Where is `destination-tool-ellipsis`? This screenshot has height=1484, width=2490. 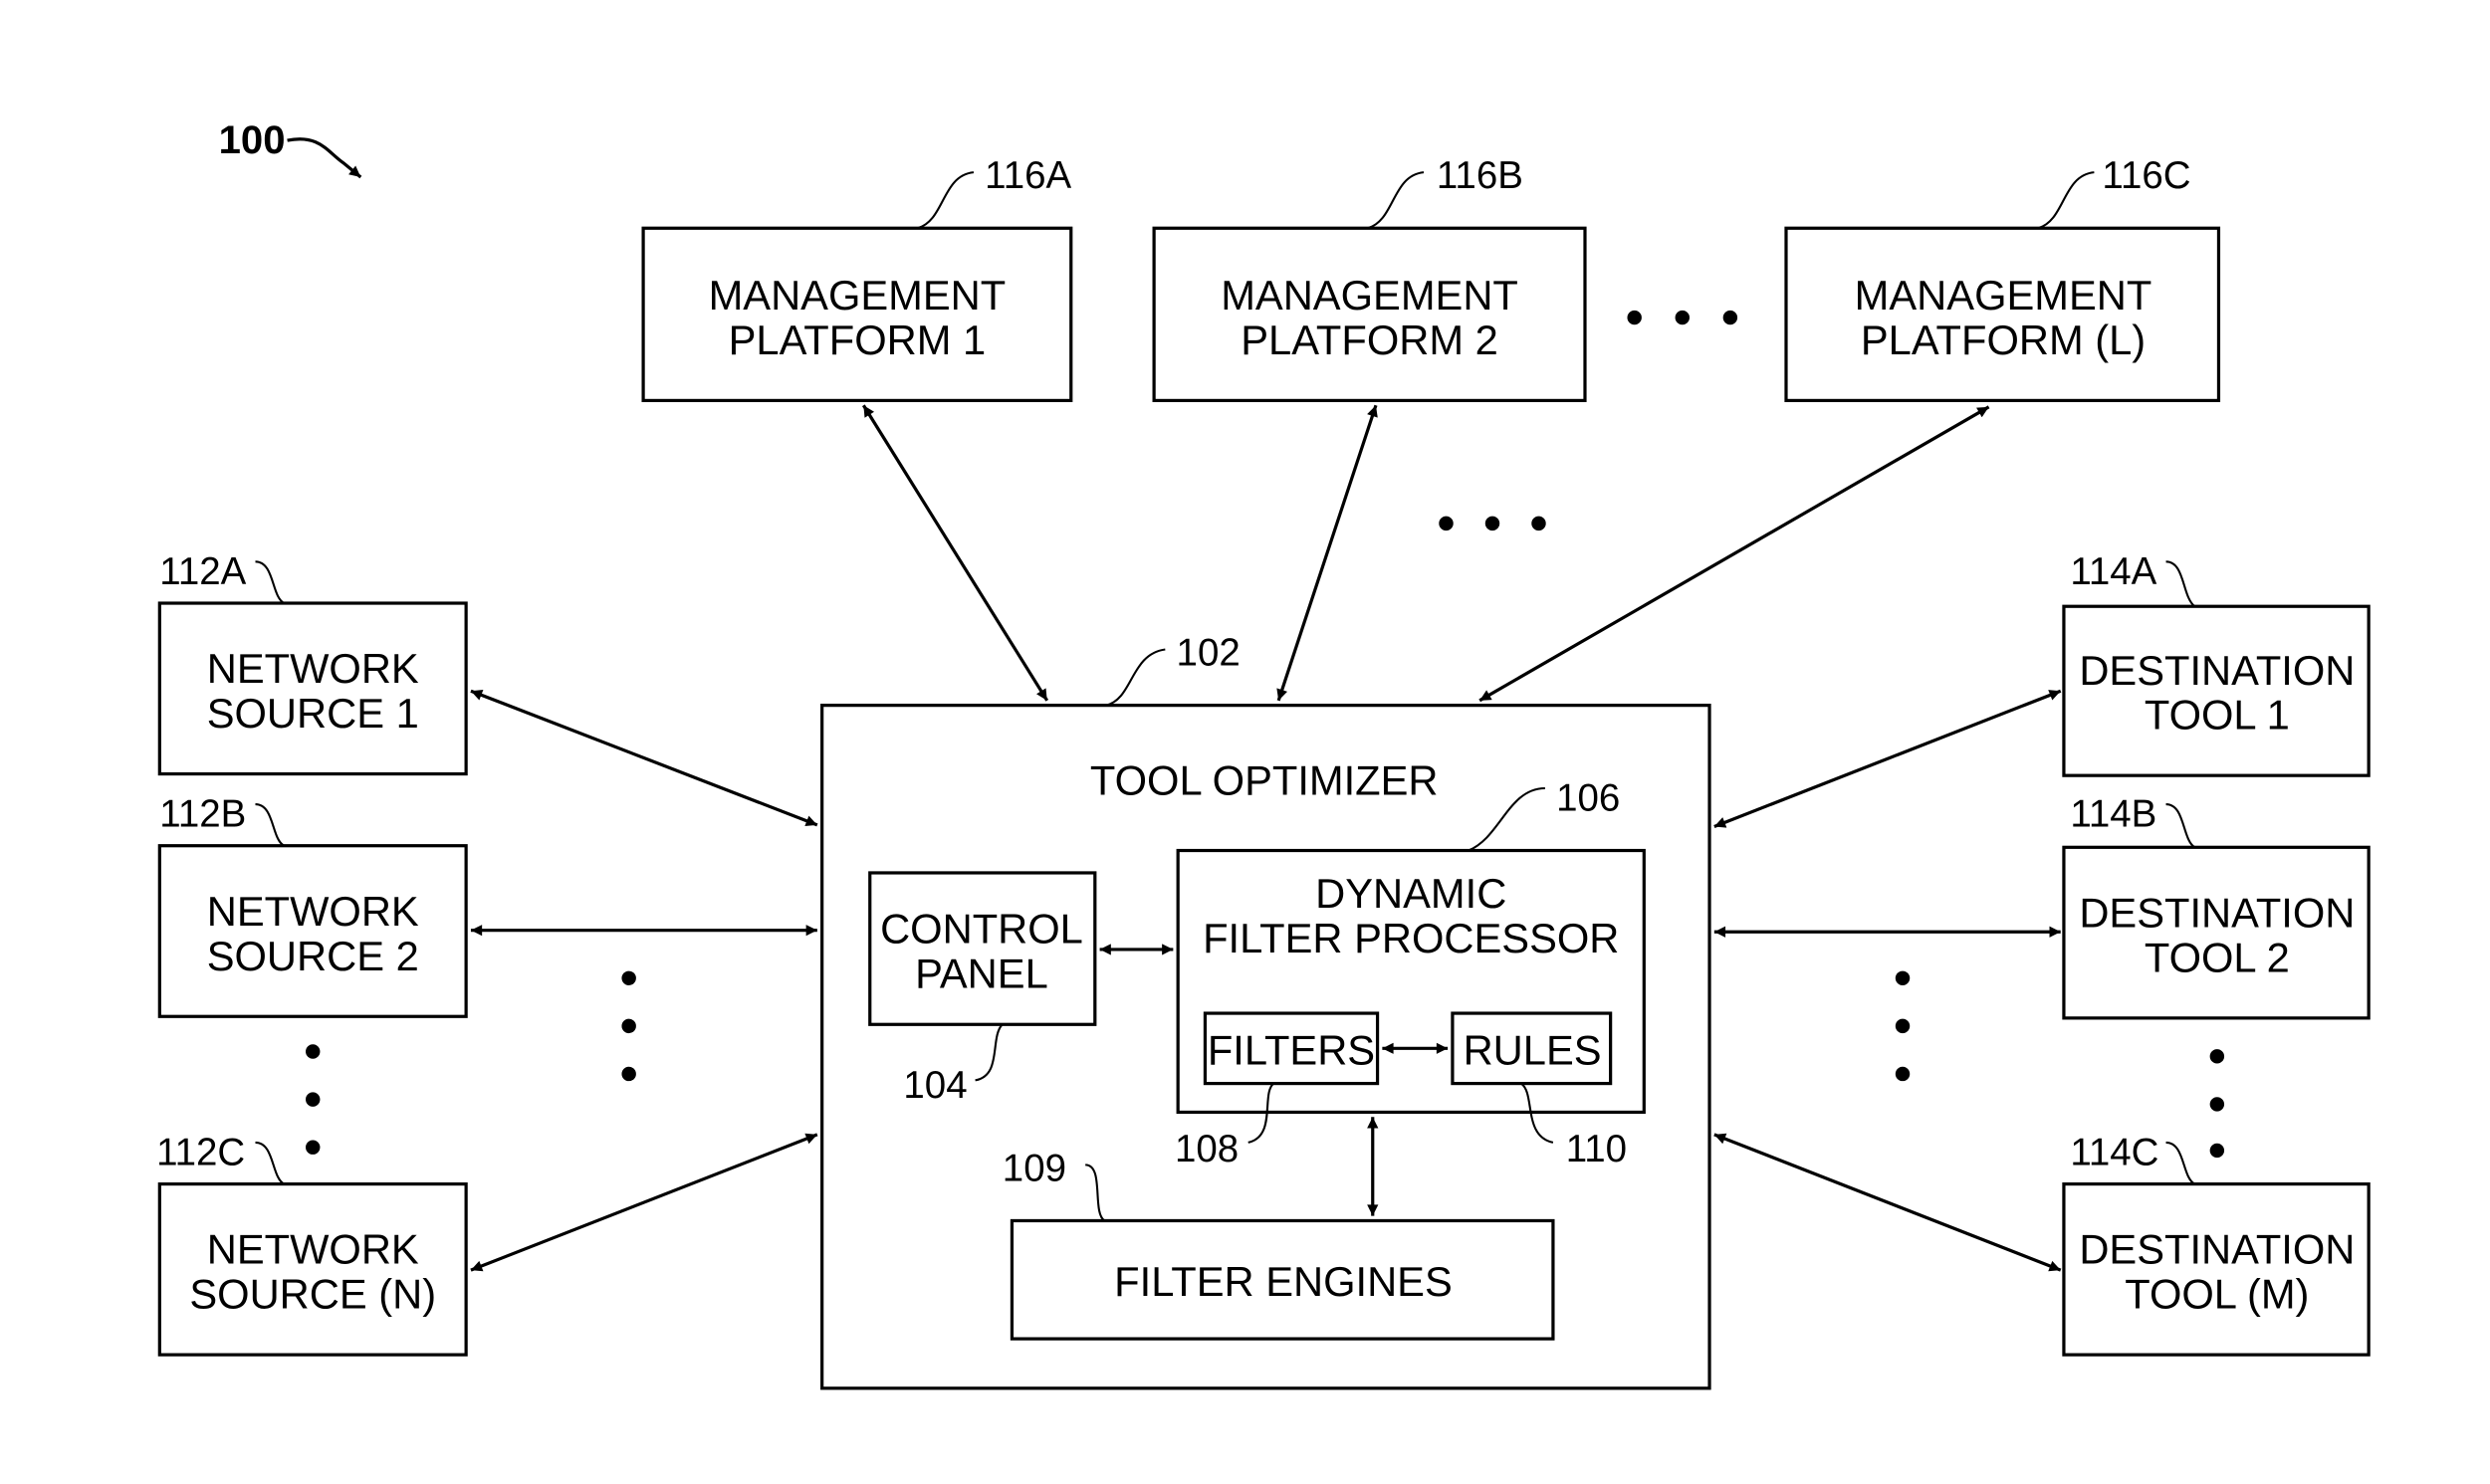
destination-tool-ellipsis is located at coordinates (2217, 1104).